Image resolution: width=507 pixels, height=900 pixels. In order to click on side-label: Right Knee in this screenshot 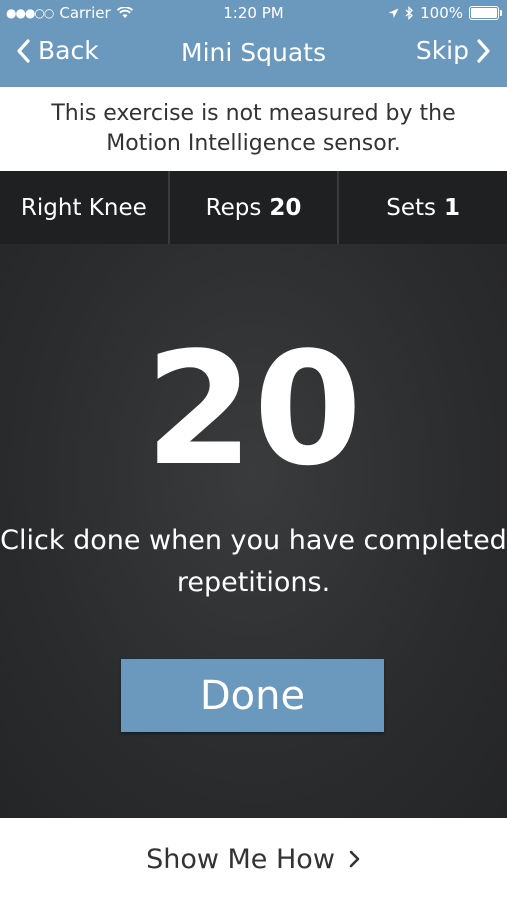, I will do `click(83, 207)`.